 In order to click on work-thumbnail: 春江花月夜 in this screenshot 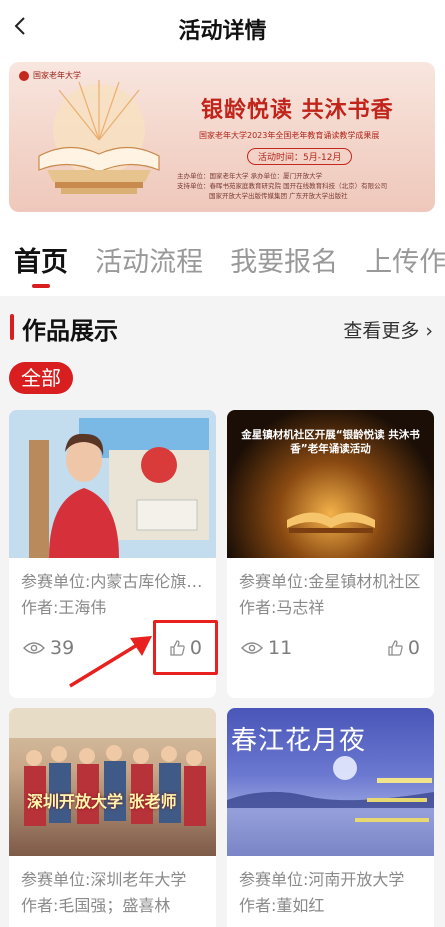, I will do `click(330, 782)`.